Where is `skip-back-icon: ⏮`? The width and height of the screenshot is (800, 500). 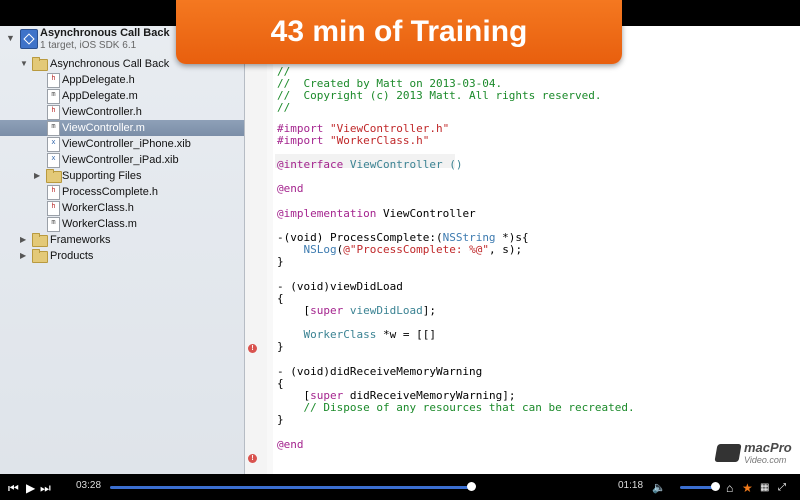 skip-back-icon: ⏮ is located at coordinates (13, 488).